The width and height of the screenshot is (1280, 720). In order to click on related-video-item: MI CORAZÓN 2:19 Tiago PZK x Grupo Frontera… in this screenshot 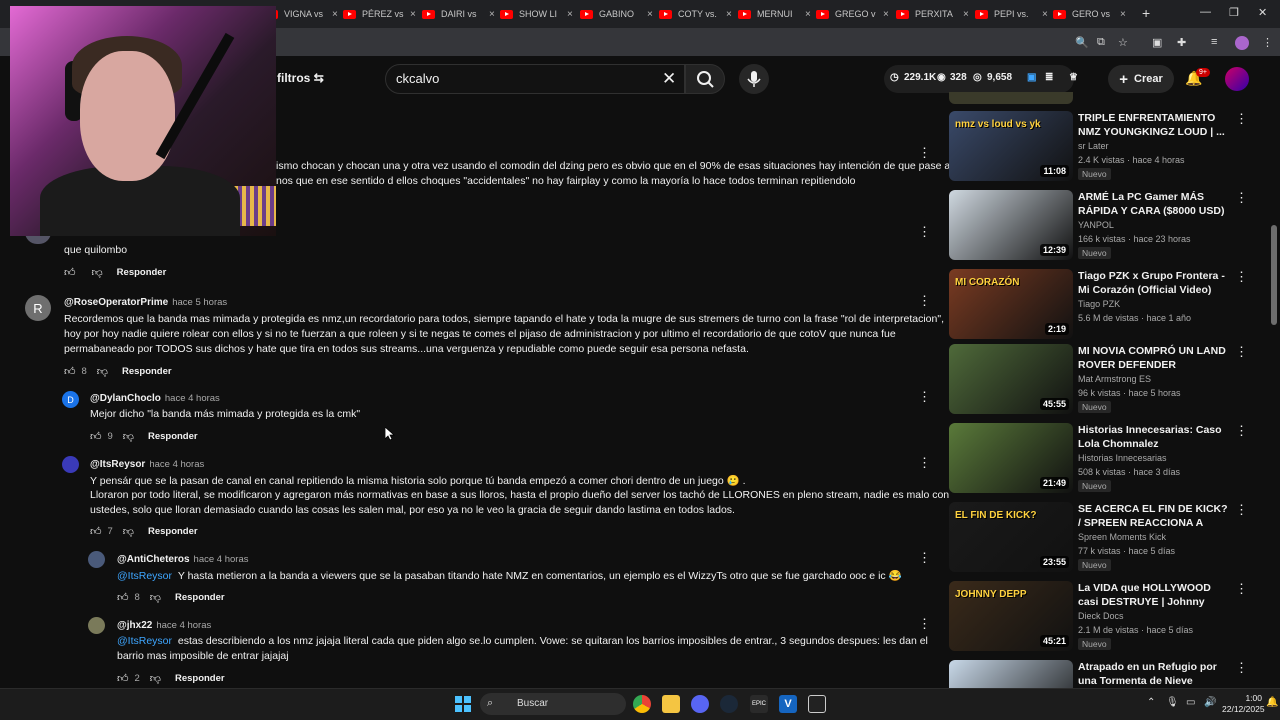, I will do `click(1099, 304)`.